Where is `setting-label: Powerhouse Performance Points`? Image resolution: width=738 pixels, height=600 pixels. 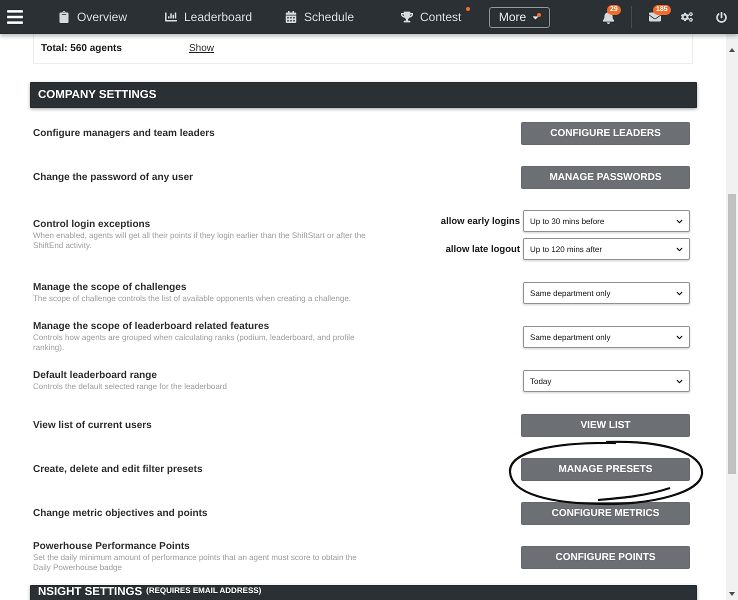 setting-label: Powerhouse Performance Points is located at coordinates (112, 546).